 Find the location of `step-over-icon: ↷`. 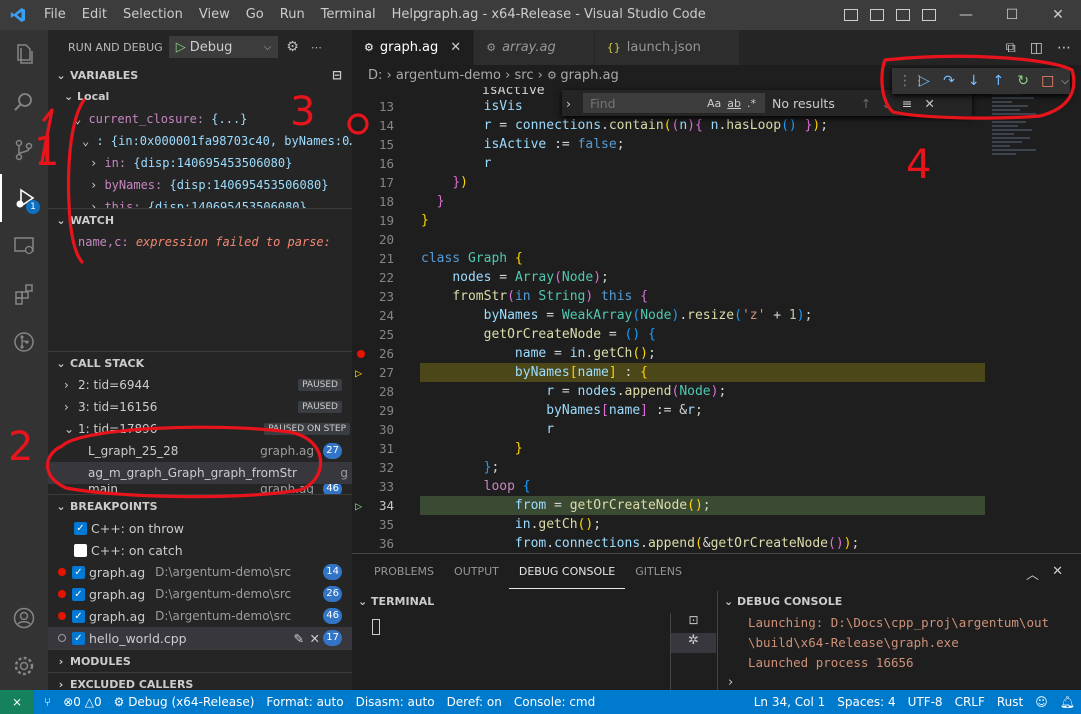

step-over-icon: ↷ is located at coordinates (949, 81).